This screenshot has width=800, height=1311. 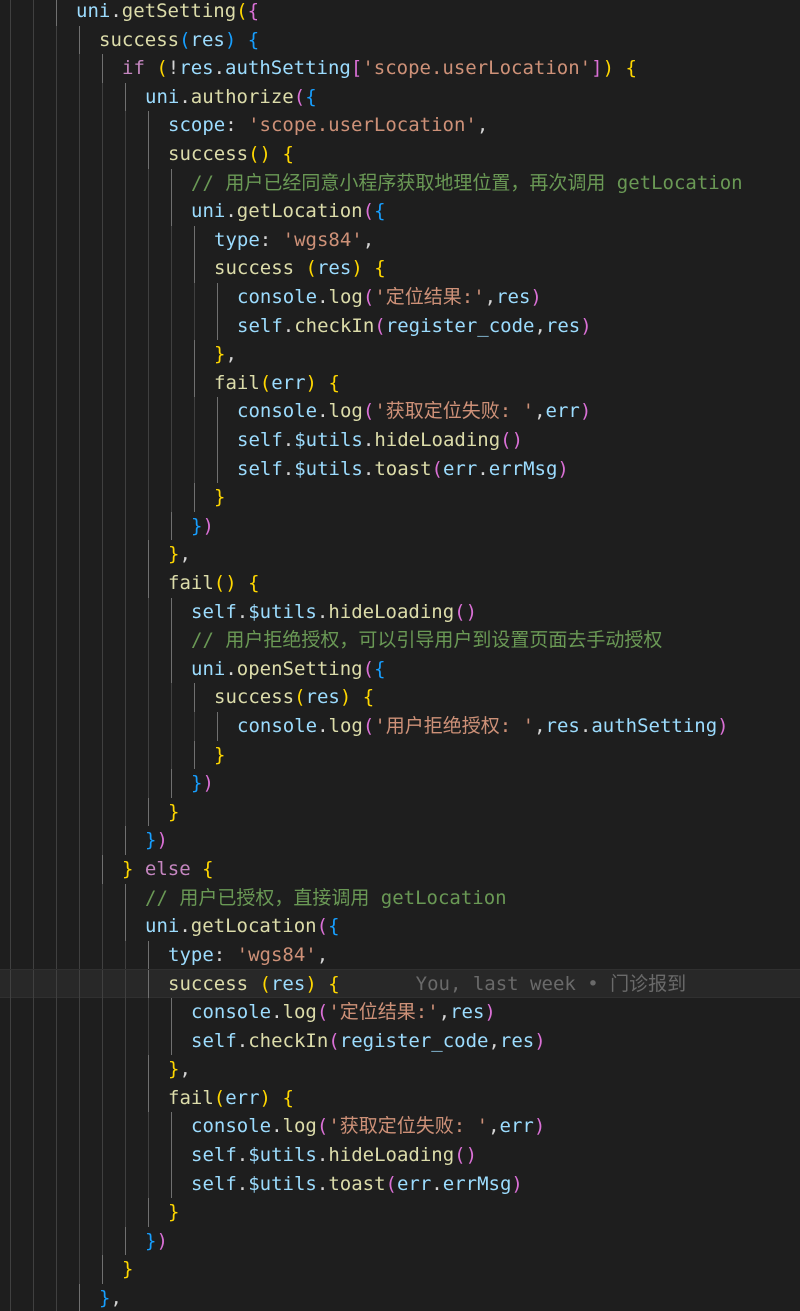 I want to click on code-token: register_code, so click(x=414, y=1040).